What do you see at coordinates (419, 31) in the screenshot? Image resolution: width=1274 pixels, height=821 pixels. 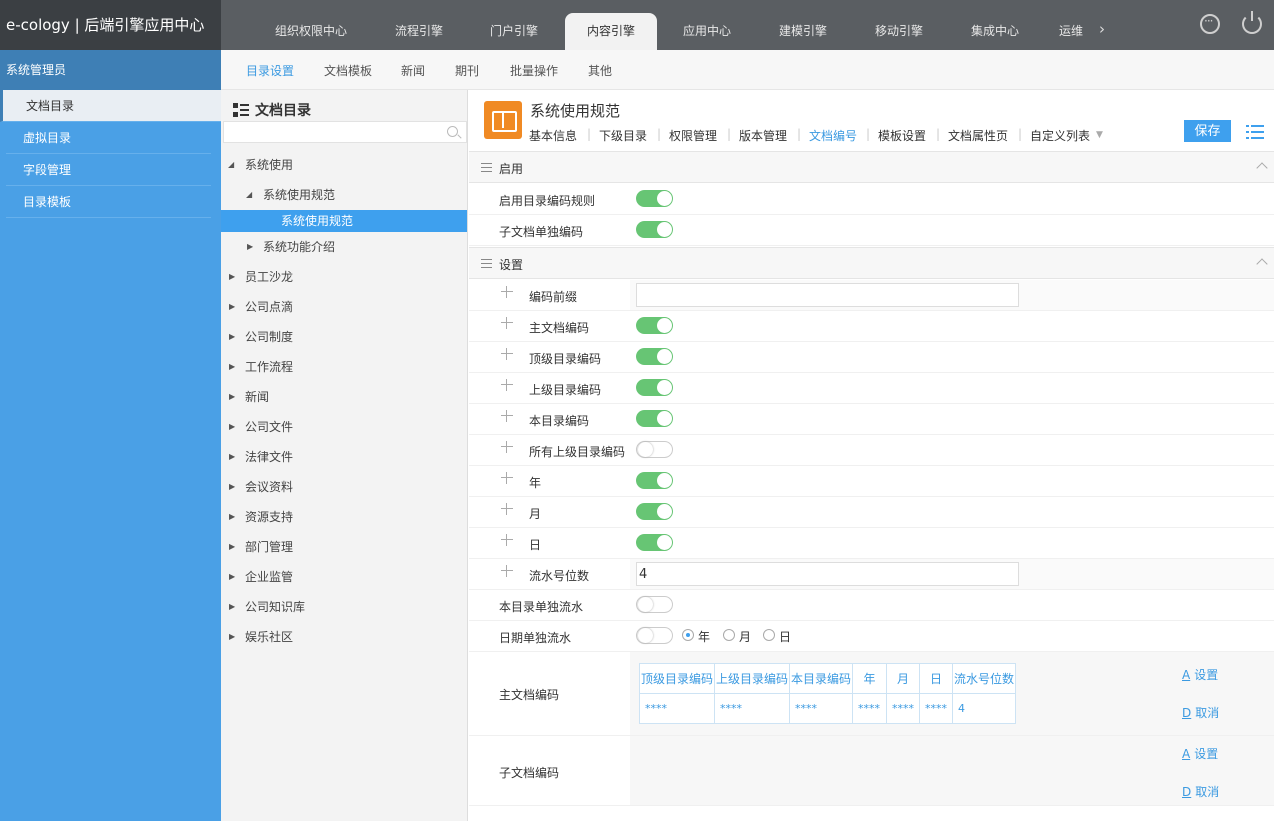 I see `tab-workflow: 流程引擎` at bounding box center [419, 31].